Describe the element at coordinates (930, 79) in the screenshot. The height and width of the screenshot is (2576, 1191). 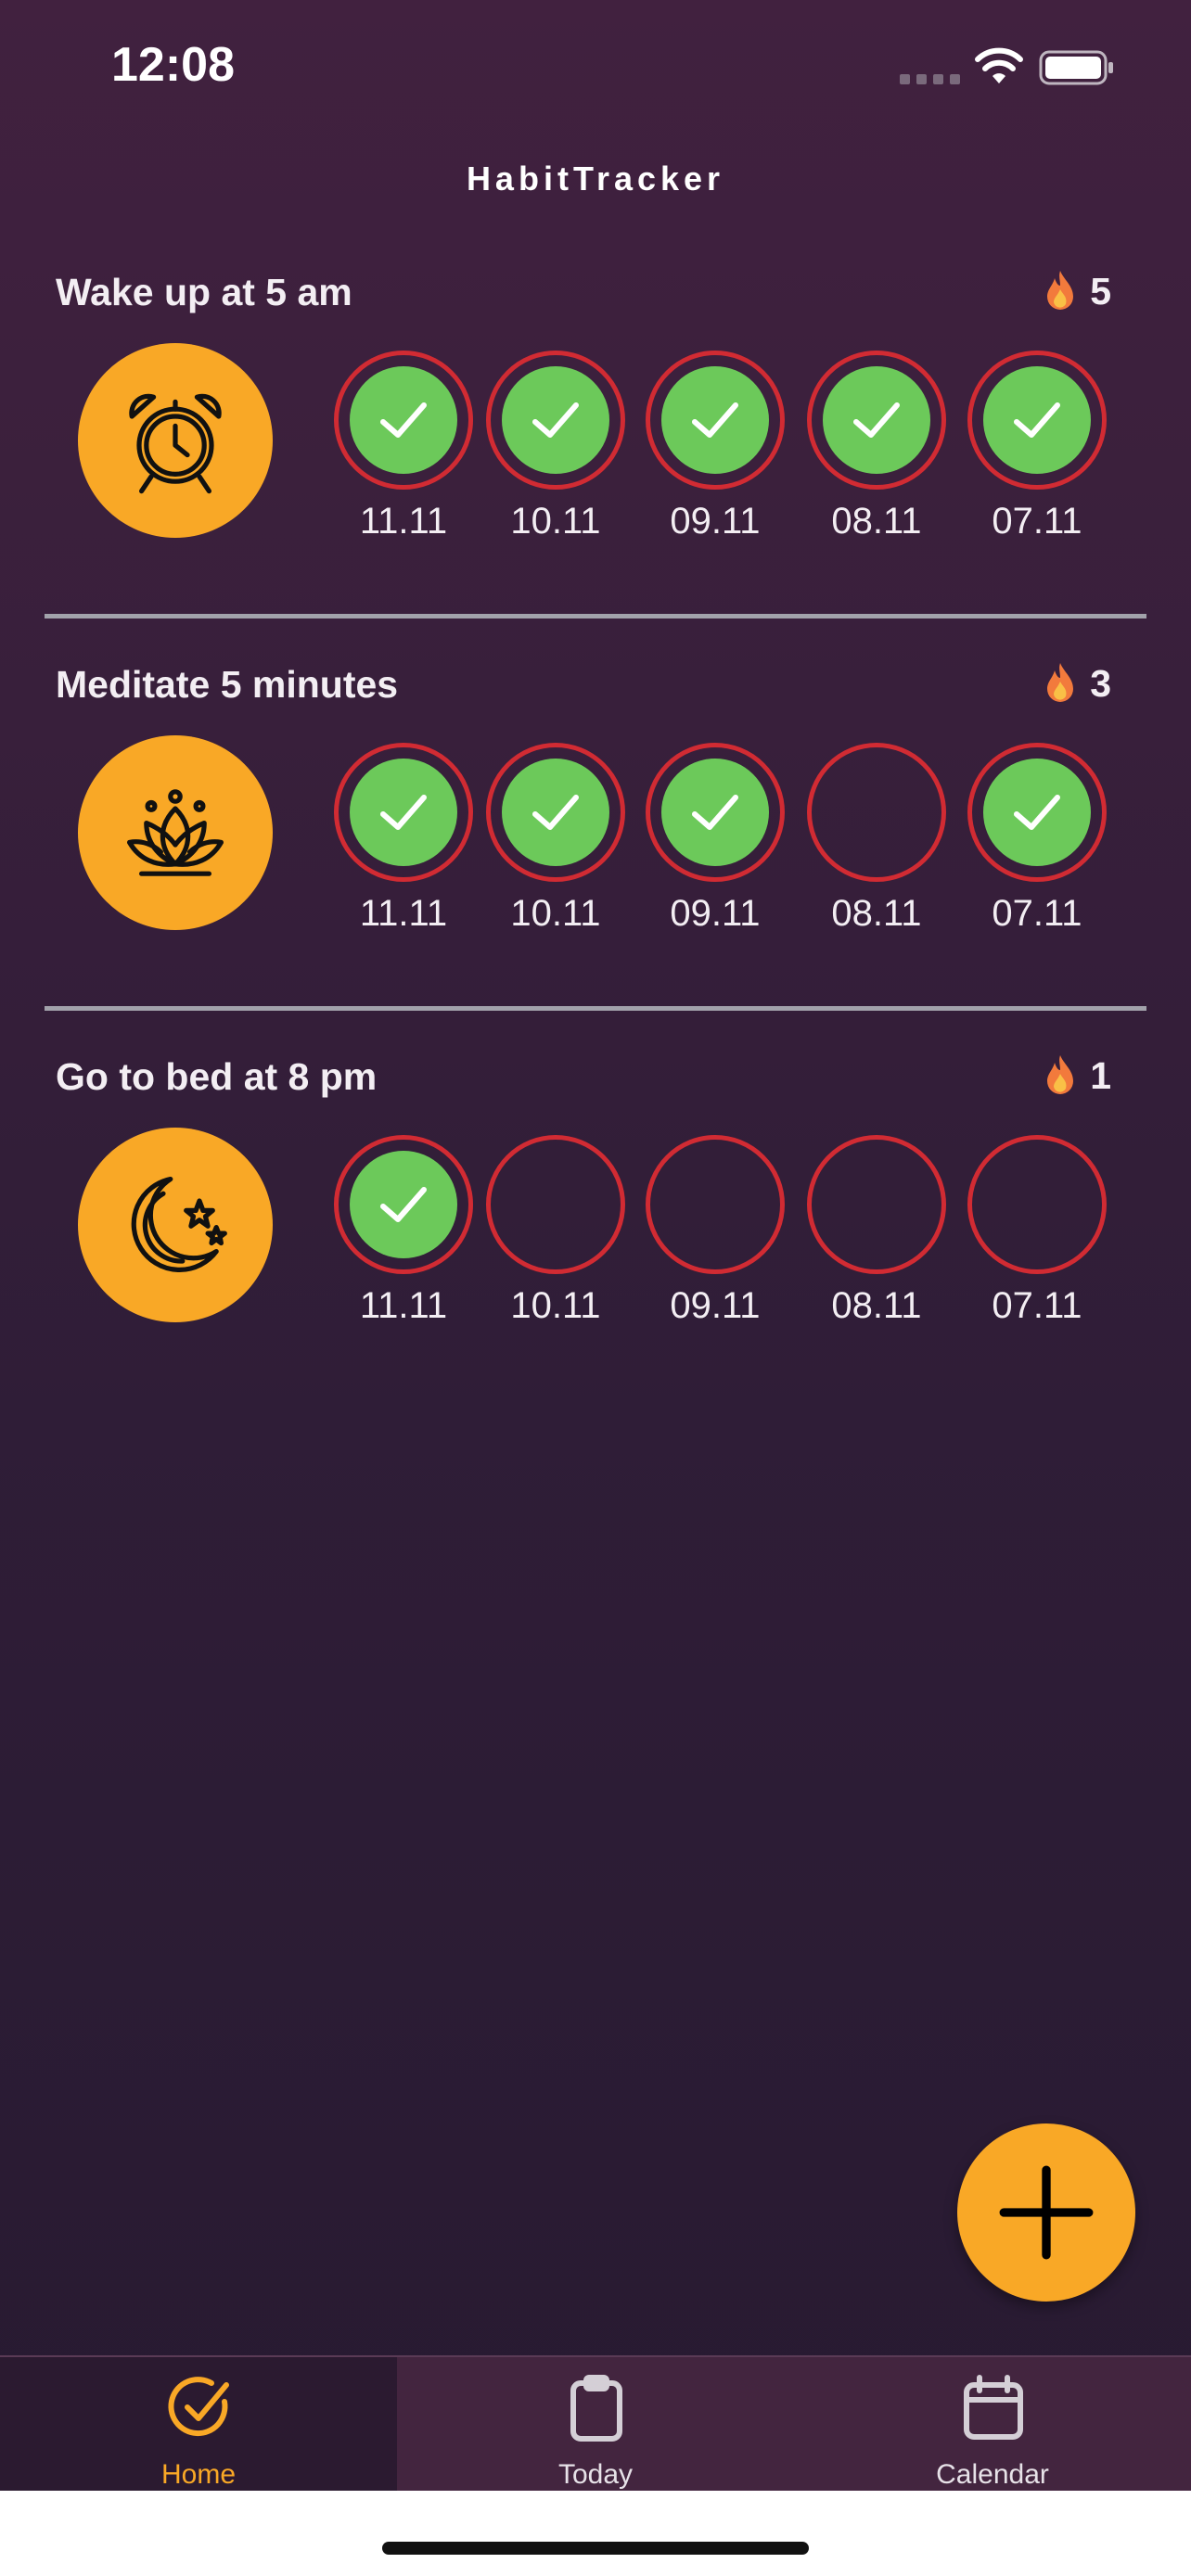
I see `cellular-signal-icon` at that location.